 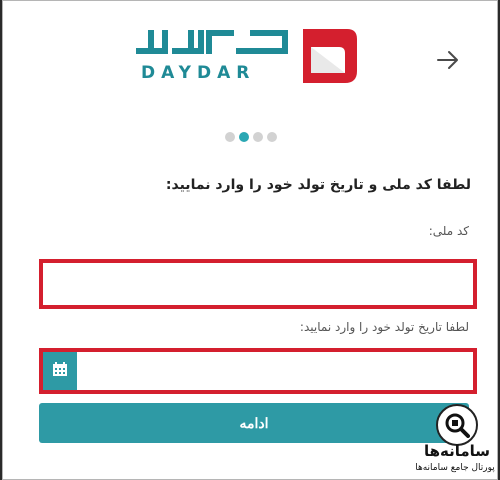 I want to click on birth-date-label: لطفا تاریخ تولد خود را وارد نمایید:, so click(x=384, y=327).